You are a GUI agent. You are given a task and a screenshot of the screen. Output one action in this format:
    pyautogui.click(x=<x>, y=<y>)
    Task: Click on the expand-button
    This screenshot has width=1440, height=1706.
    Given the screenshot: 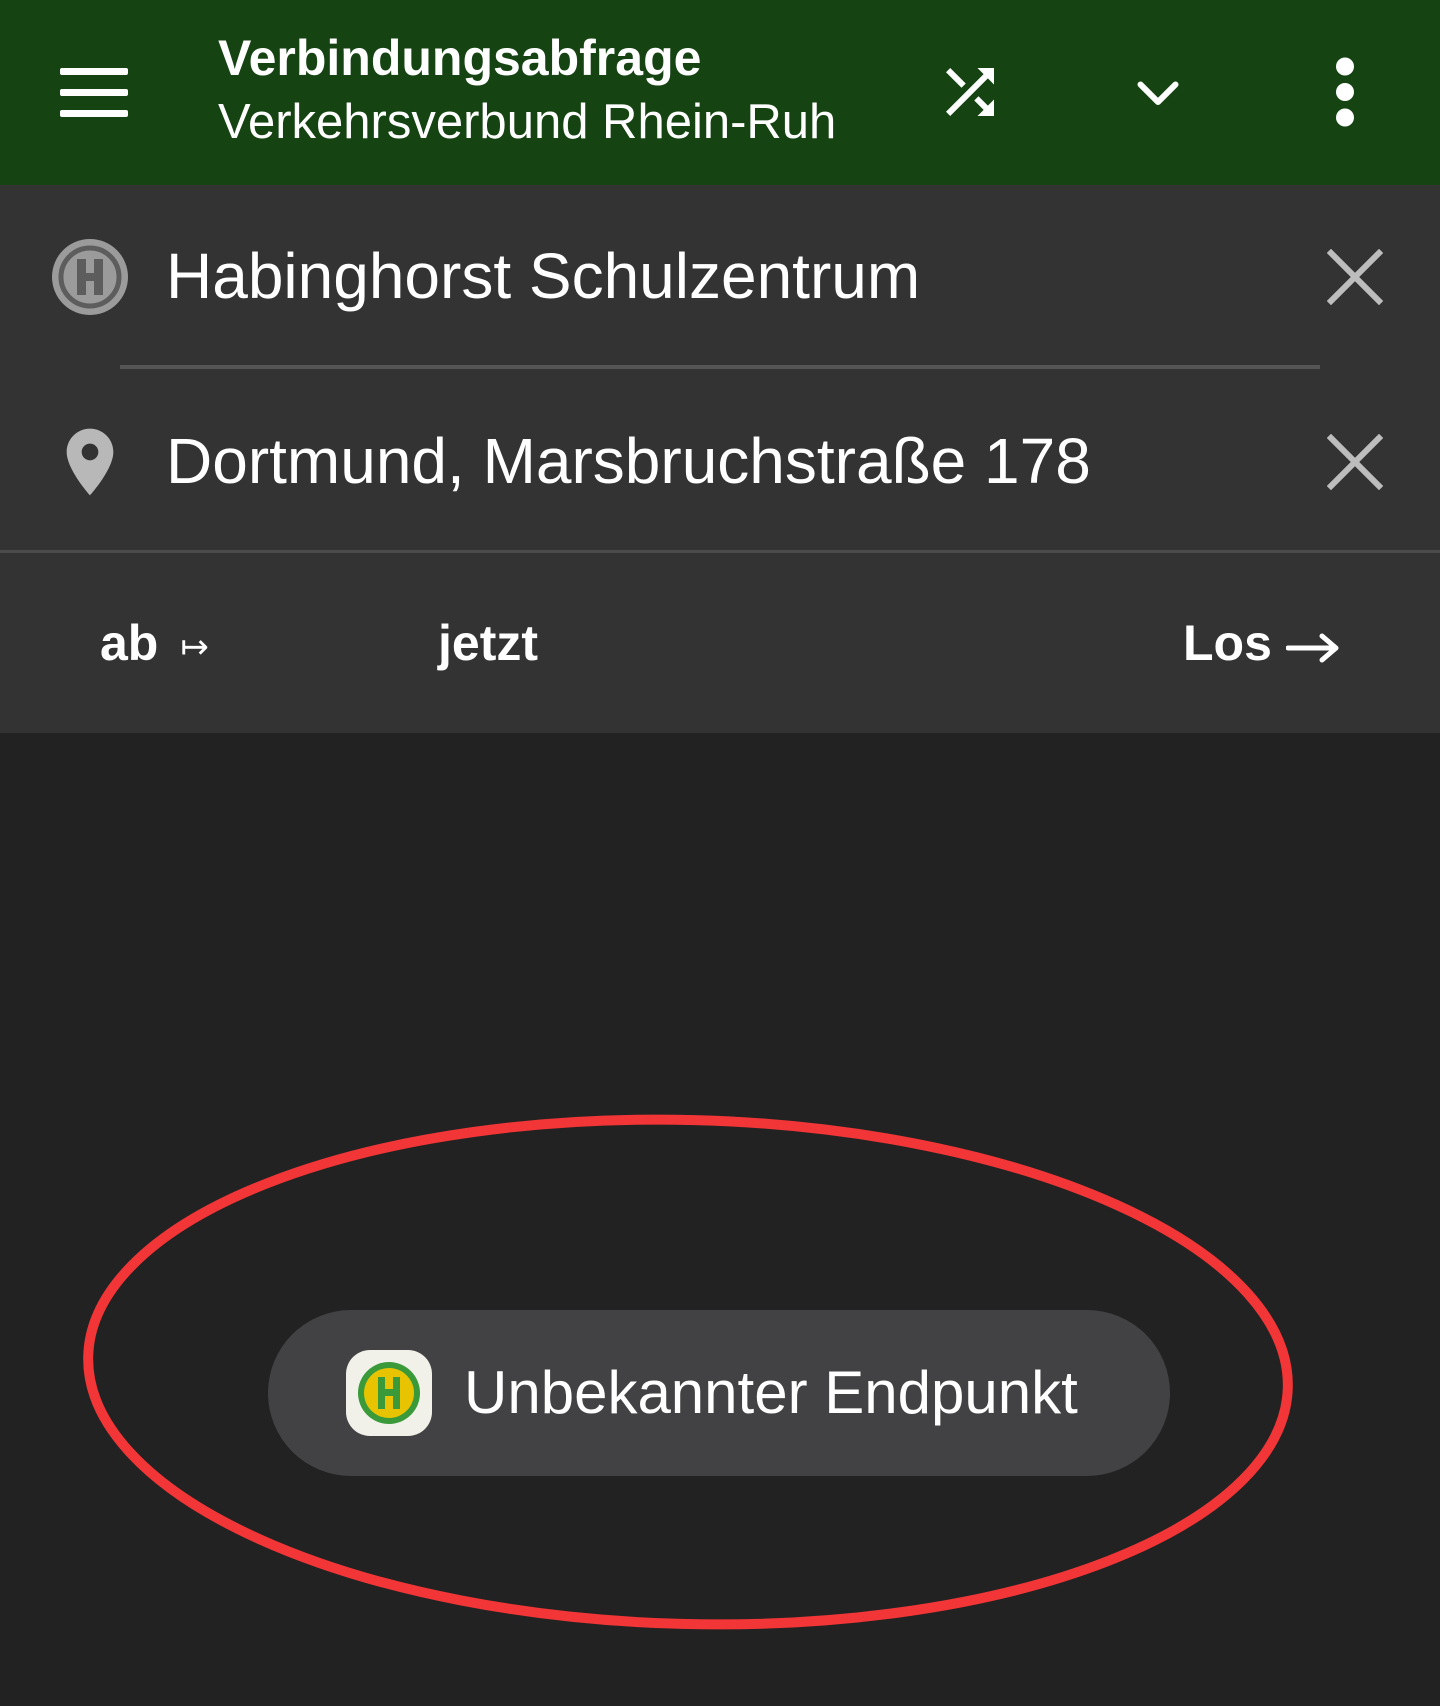 What is the action you would take?
    pyautogui.click(x=1158, y=92)
    